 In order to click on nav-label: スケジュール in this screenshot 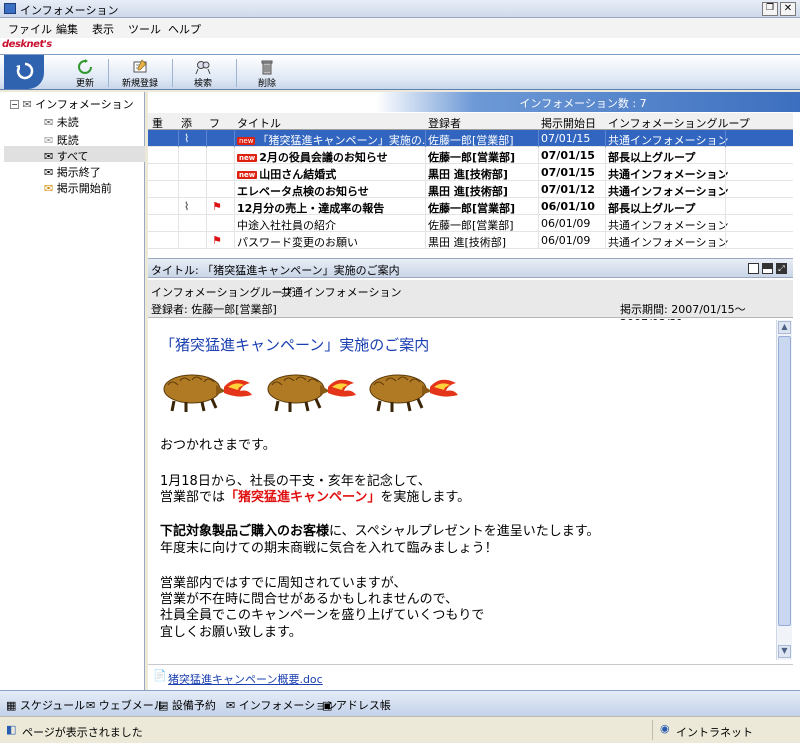, I will do `click(52, 705)`.